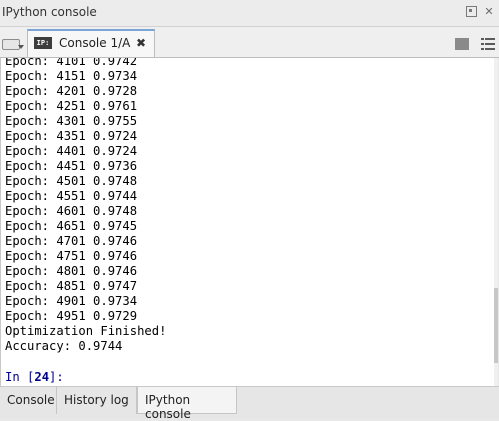 The image size is (499, 421). Describe the element at coordinates (141, 43) in the screenshot. I see `close-tab-icon: ✖` at that location.